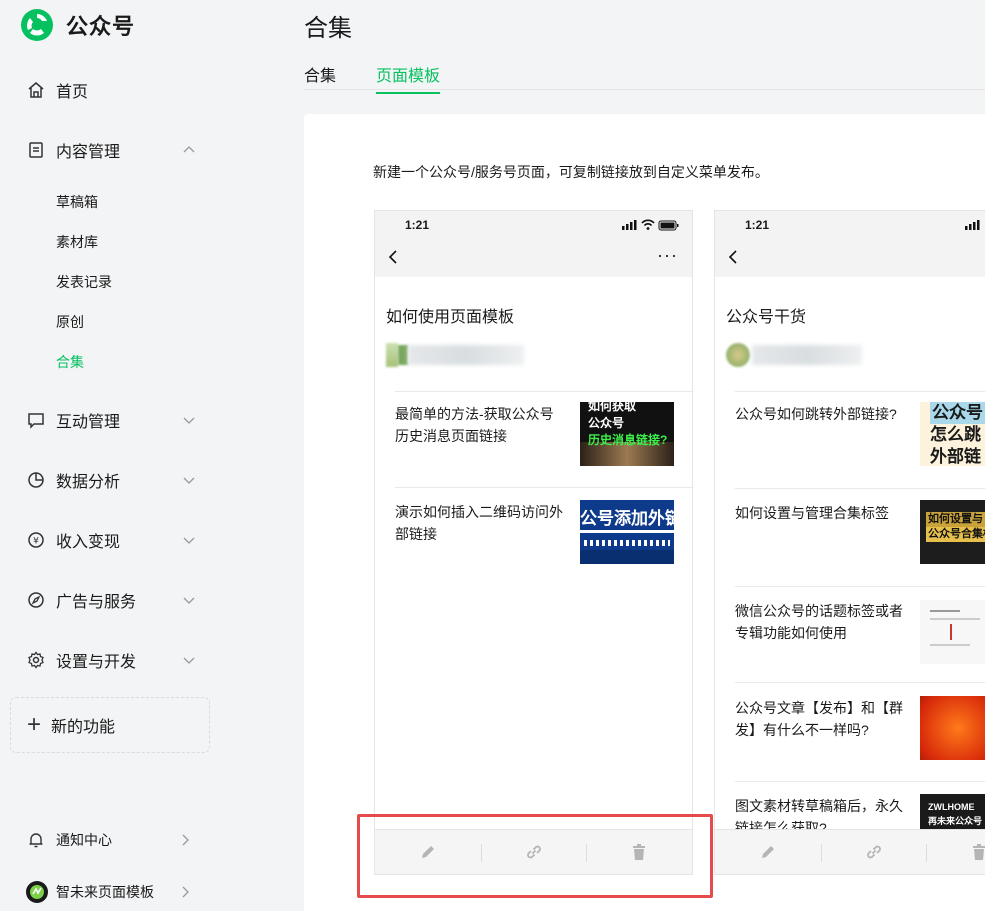 The width and height of the screenshot is (985, 911). What do you see at coordinates (952, 434) in the screenshot?
I see `article-thumbnail: 公众号 怎么跳 外部链` at bounding box center [952, 434].